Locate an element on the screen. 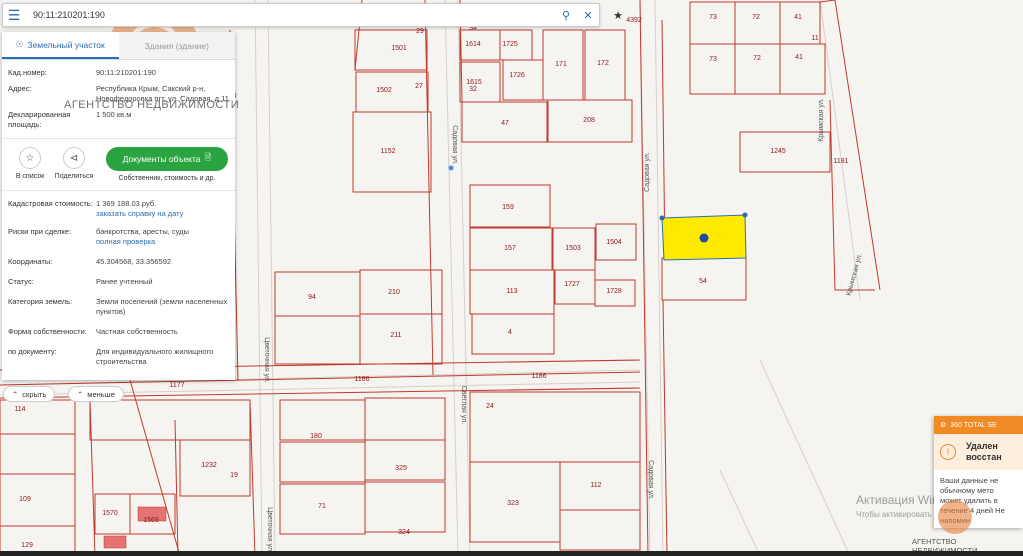 The width and height of the screenshot is (1023, 556). cadastral-number-value: 90:11:210201:190 is located at coordinates (162, 73).